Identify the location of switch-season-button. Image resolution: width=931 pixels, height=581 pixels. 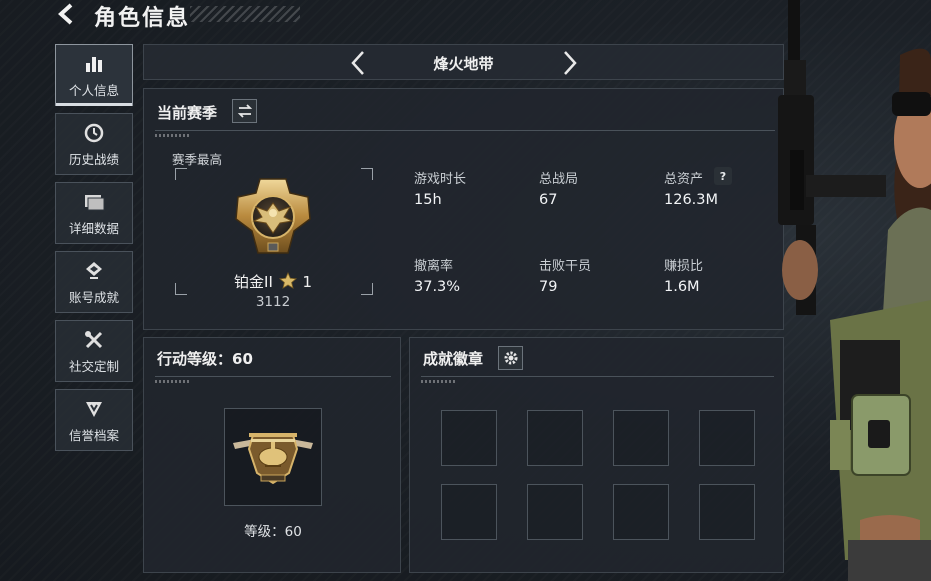
(244, 111).